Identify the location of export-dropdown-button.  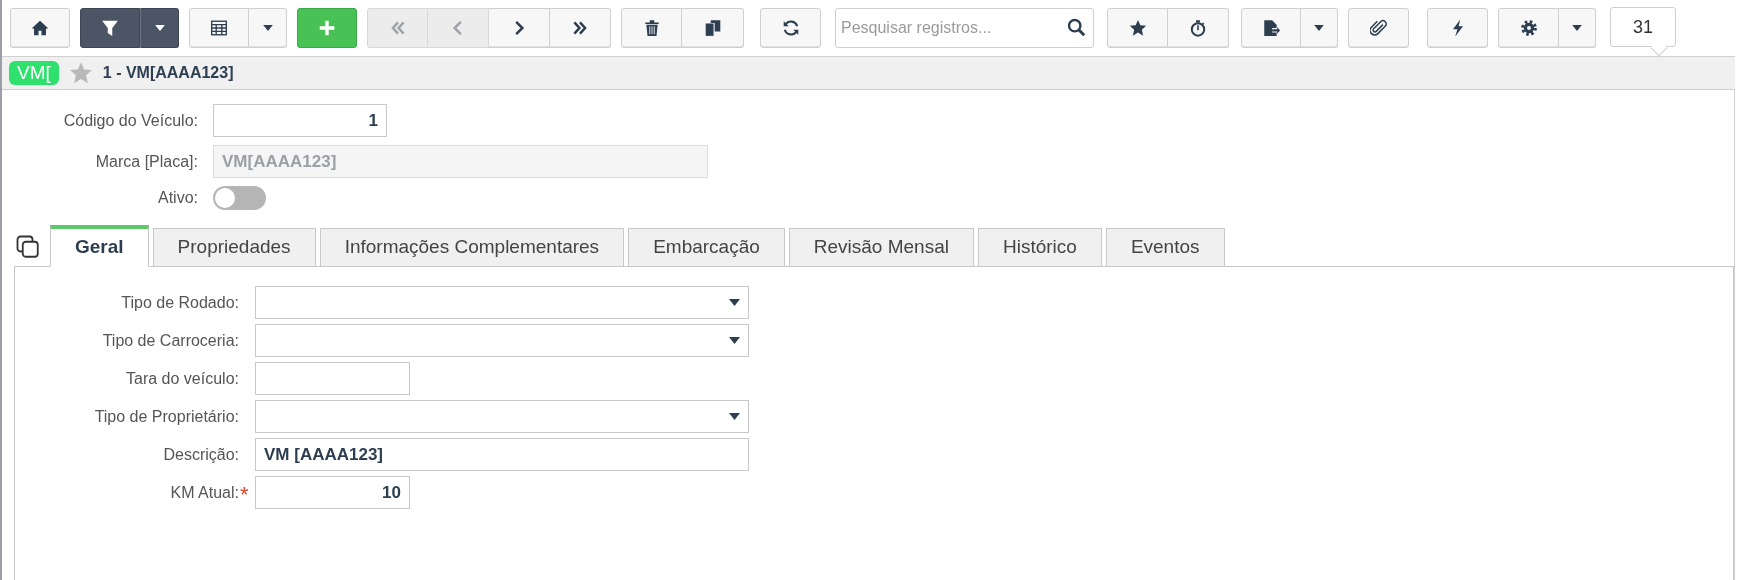
(1319, 28).